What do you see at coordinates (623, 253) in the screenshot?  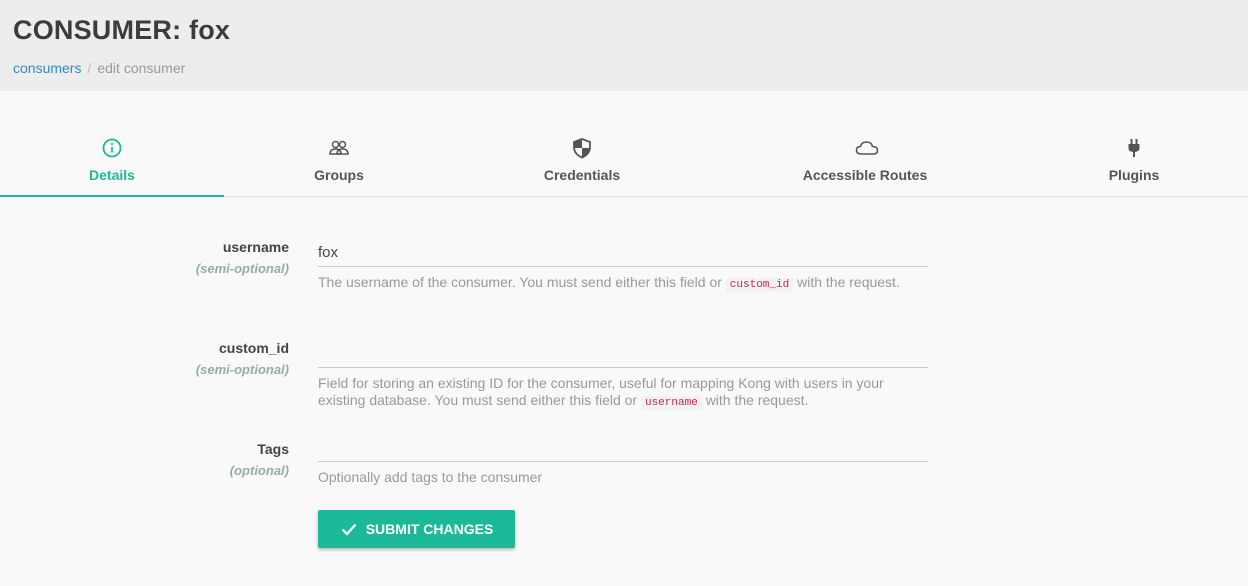 I see `username-input` at bounding box center [623, 253].